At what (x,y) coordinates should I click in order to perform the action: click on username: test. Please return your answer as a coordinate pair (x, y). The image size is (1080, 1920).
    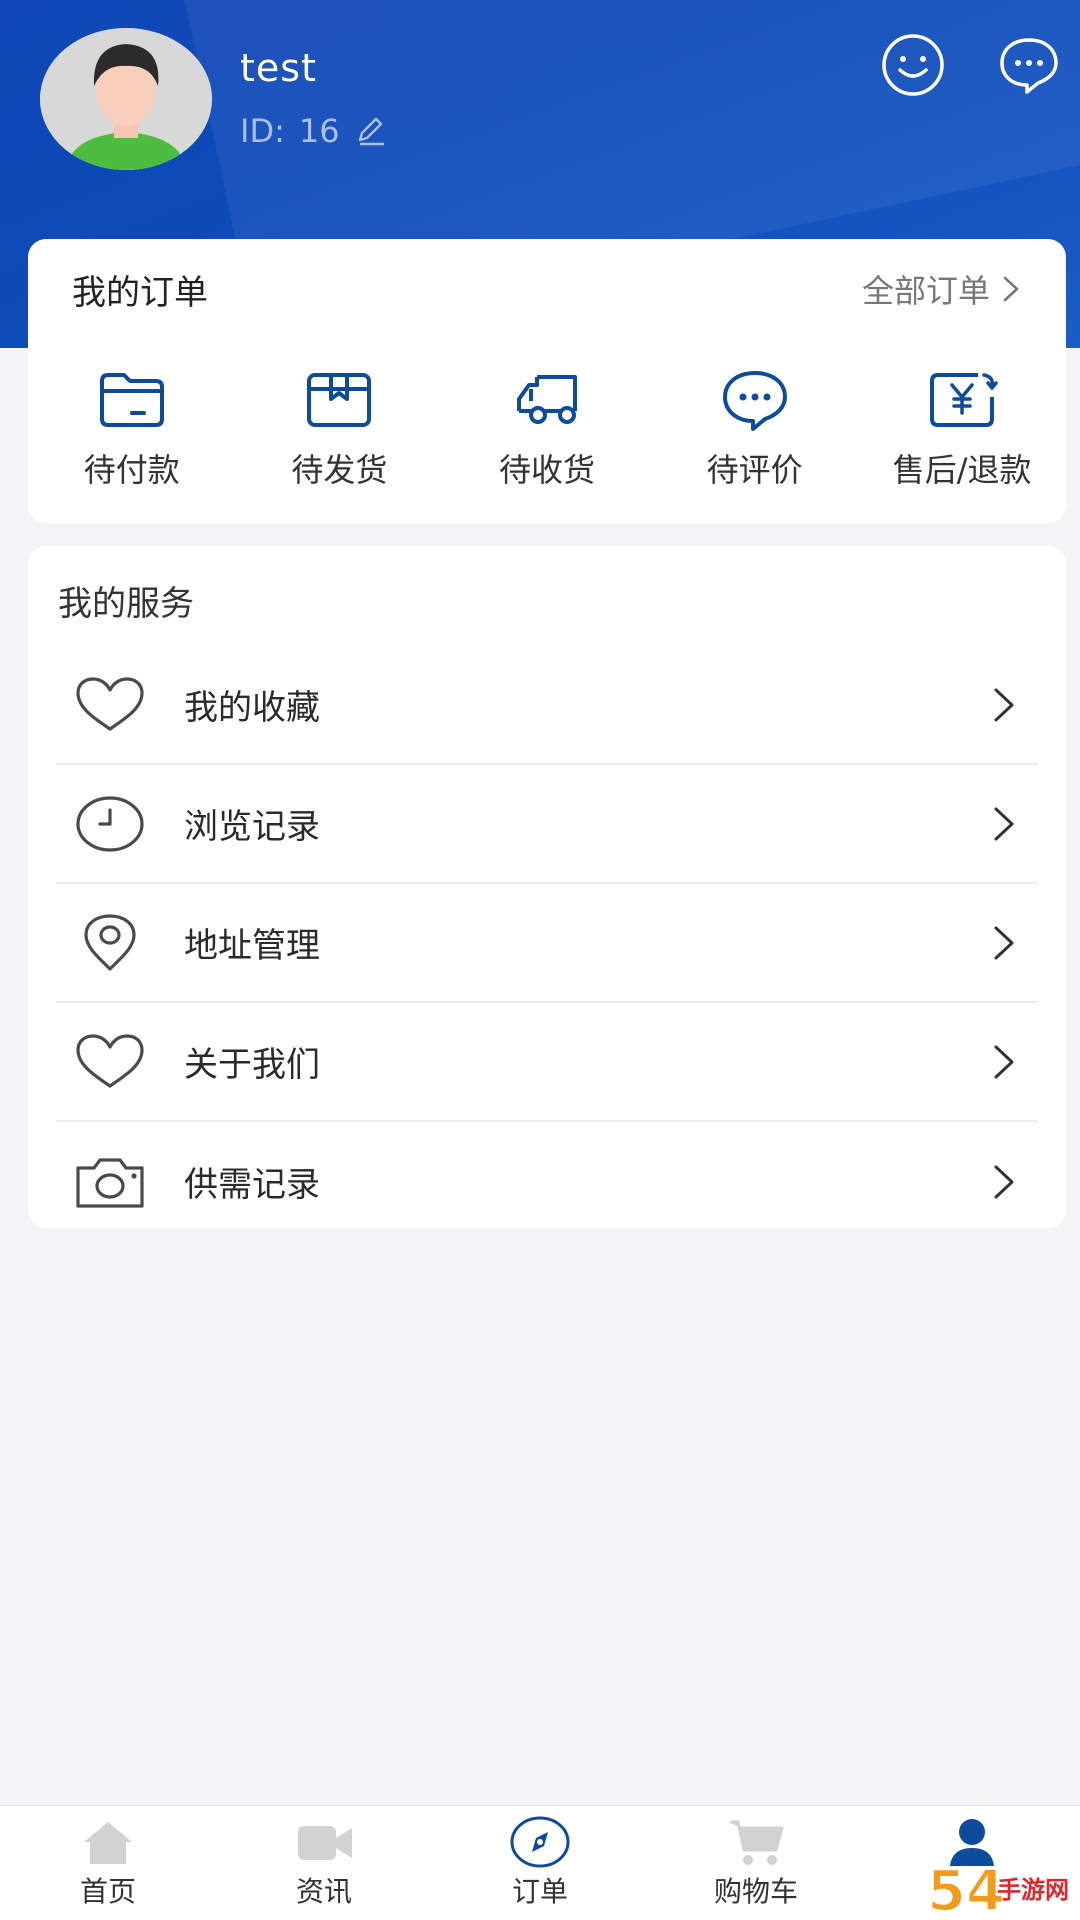
    Looking at the image, I should click on (278, 68).